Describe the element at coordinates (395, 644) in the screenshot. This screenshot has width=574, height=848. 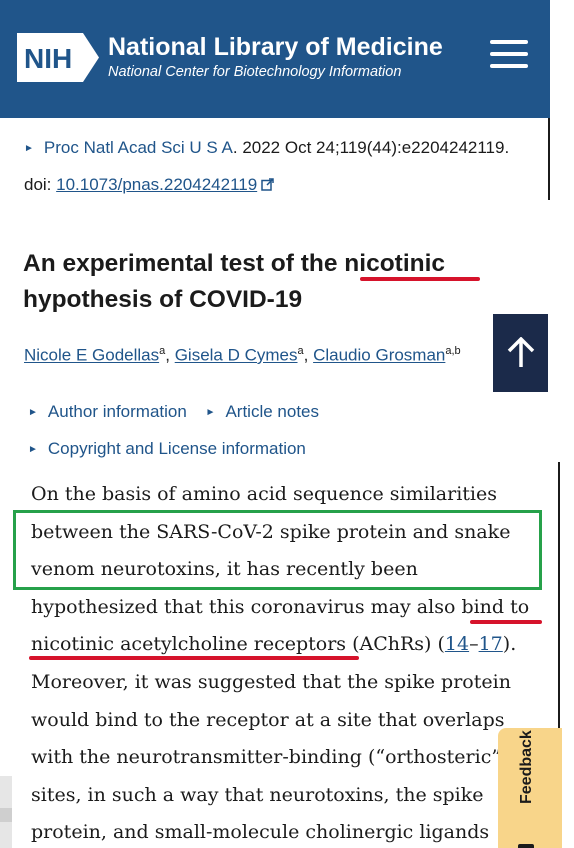
I see `abstract-text-span: (AChRs) (` at that location.